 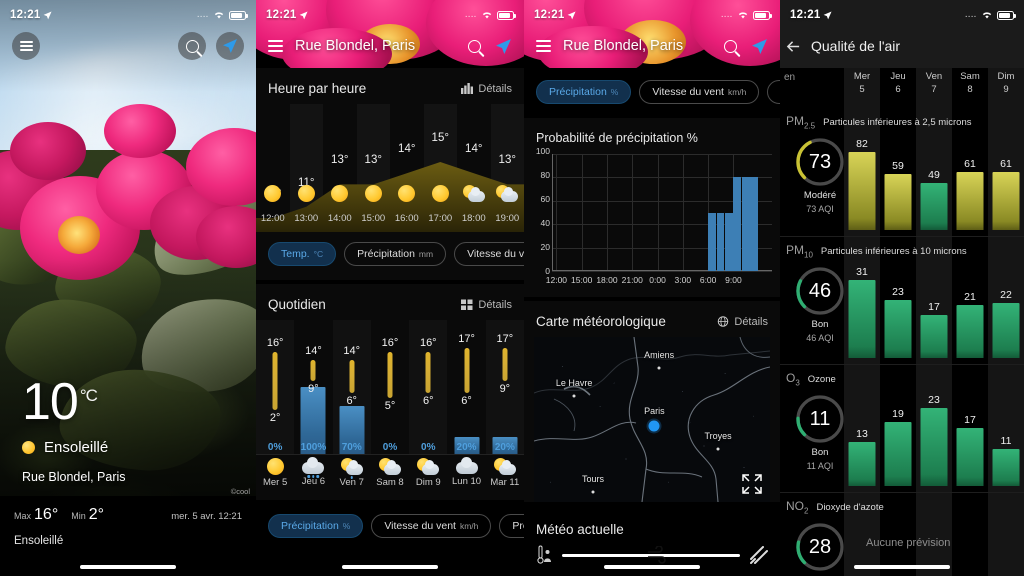 What do you see at coordinates (862, 297) in the screenshot?
I see `aq-bar-cell: 31` at bounding box center [862, 297].